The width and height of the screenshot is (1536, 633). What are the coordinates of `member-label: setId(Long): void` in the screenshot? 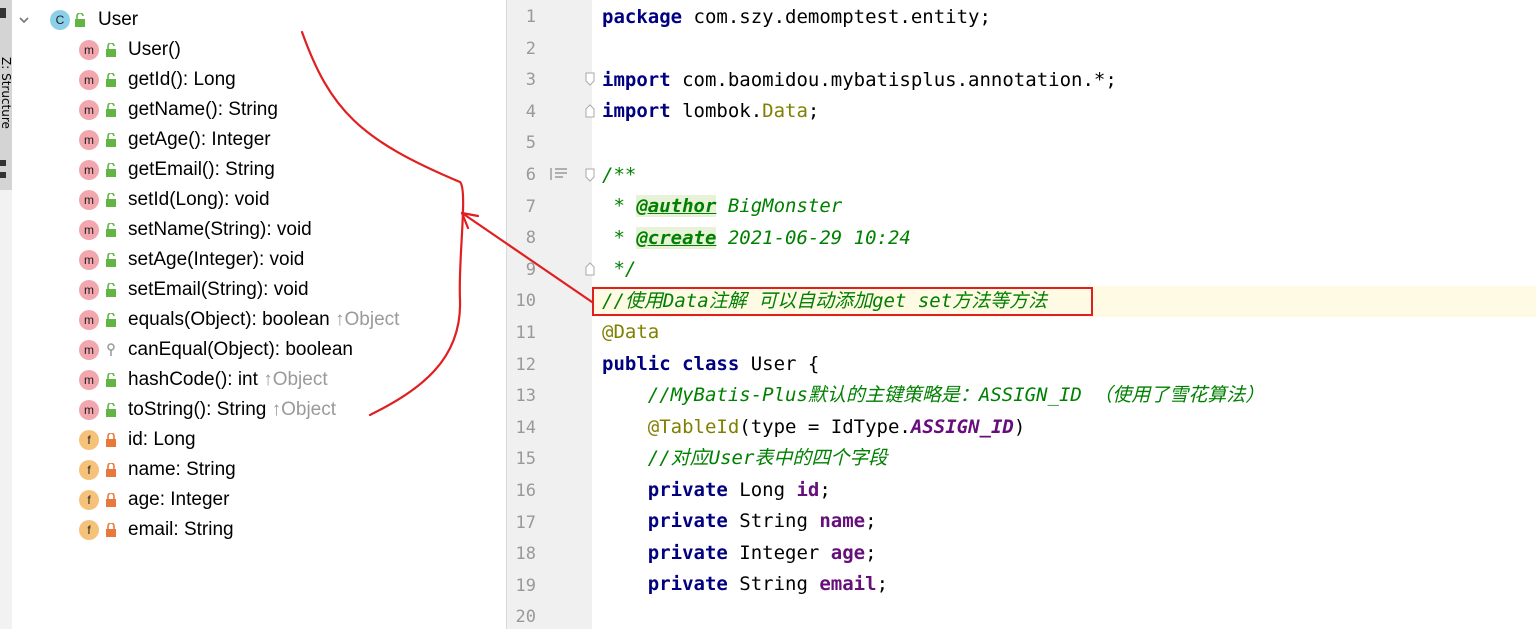 It's located at (199, 200).